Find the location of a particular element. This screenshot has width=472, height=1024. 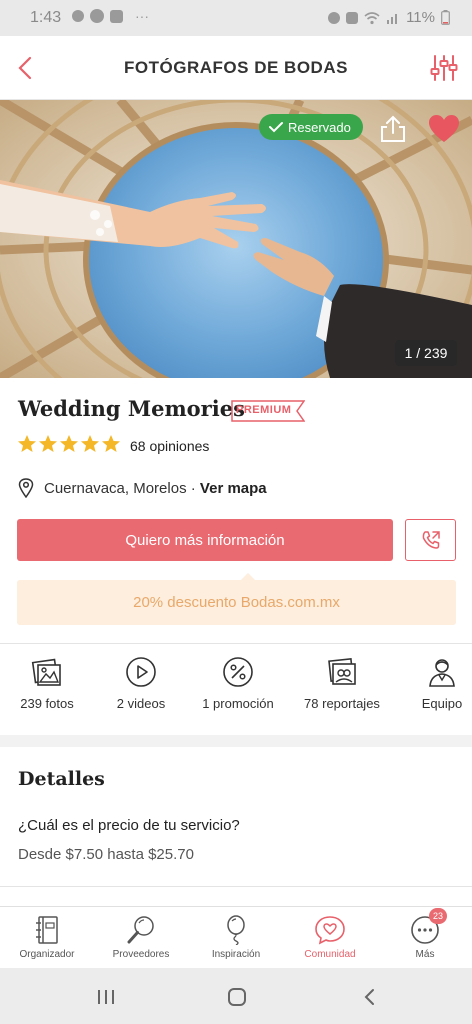

nav-vendors: Proveedores is located at coordinates (141, 937).